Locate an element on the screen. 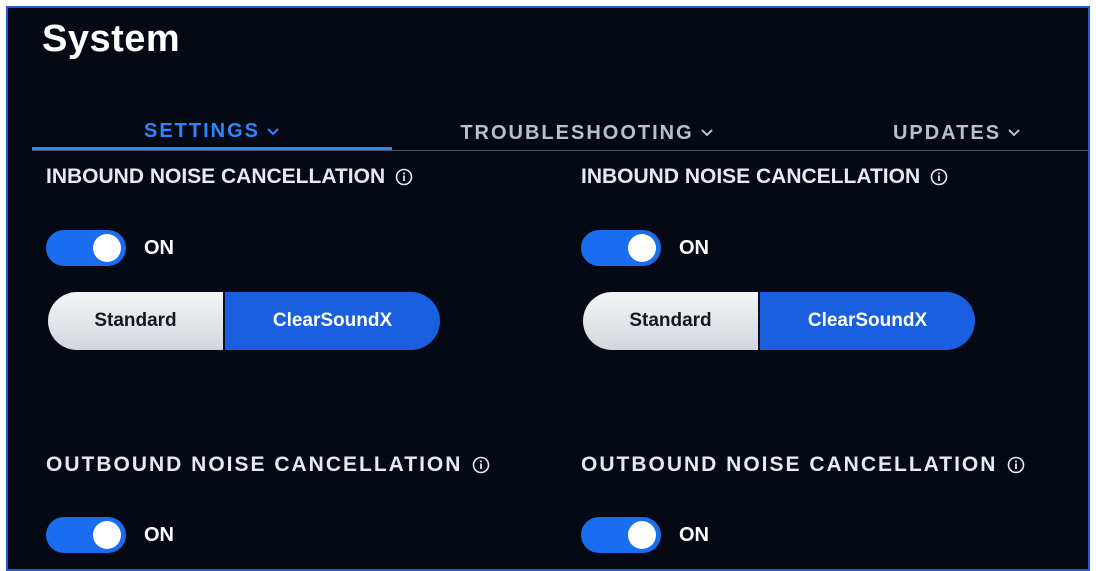 The width and height of the screenshot is (1096, 571). tab-bar: SETTINGS TROUBLESHOOTING UPDATES is located at coordinates (560, 129).